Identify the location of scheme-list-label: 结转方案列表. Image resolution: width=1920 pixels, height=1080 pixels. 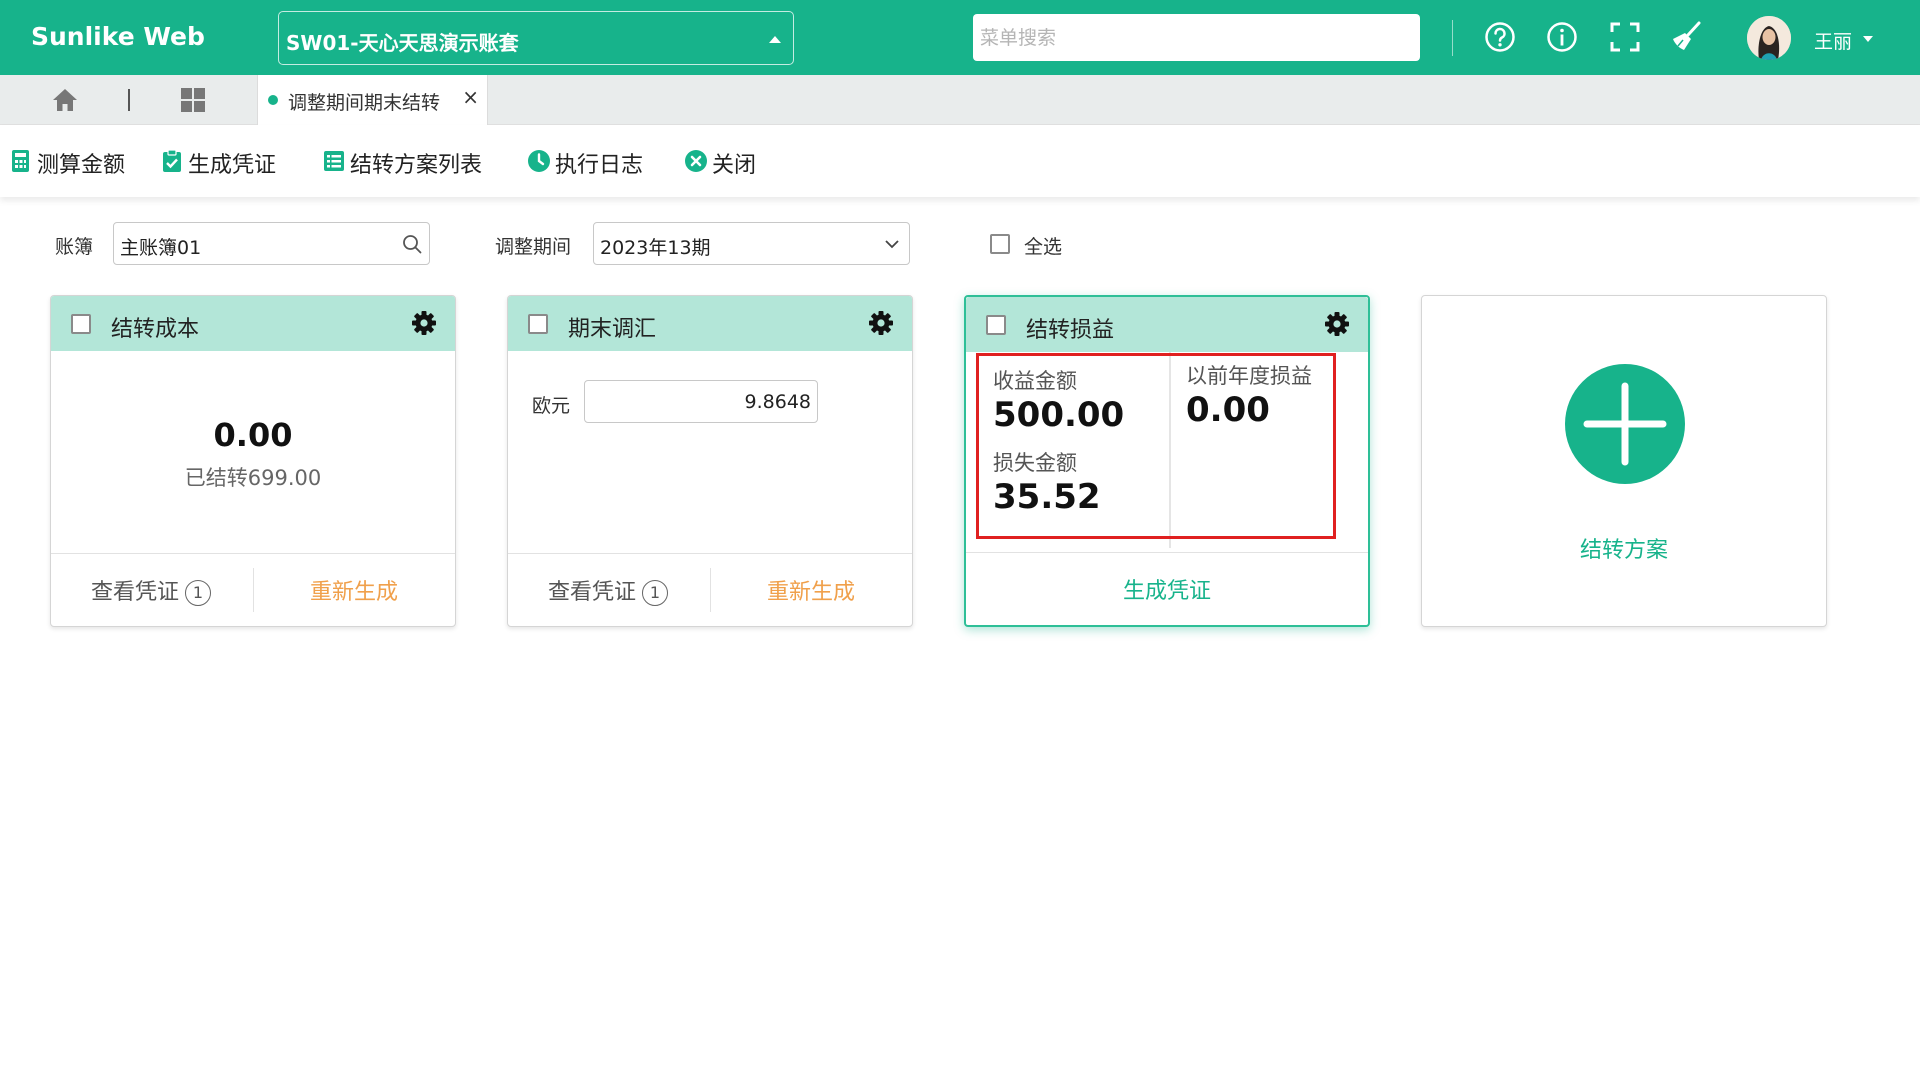
(416, 165).